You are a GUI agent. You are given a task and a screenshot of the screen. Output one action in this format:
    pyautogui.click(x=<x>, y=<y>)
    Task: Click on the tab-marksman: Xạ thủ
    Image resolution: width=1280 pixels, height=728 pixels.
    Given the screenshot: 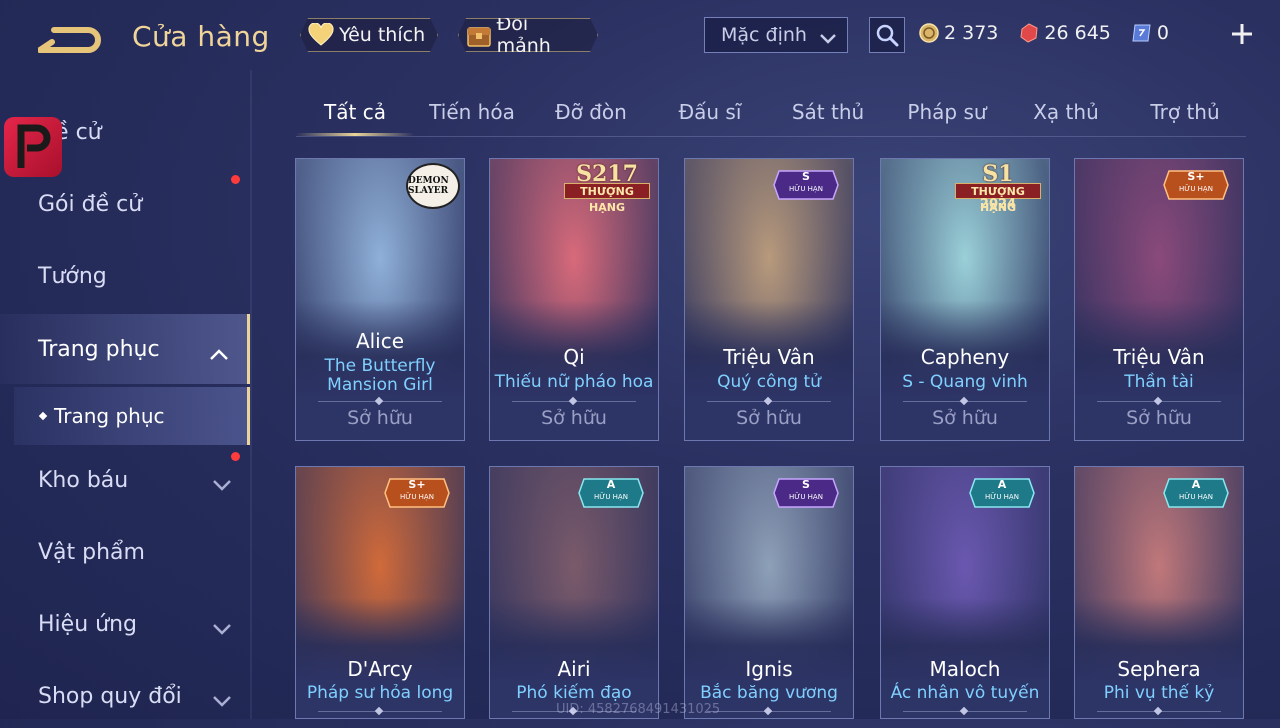 What is the action you would take?
    pyautogui.click(x=1066, y=112)
    